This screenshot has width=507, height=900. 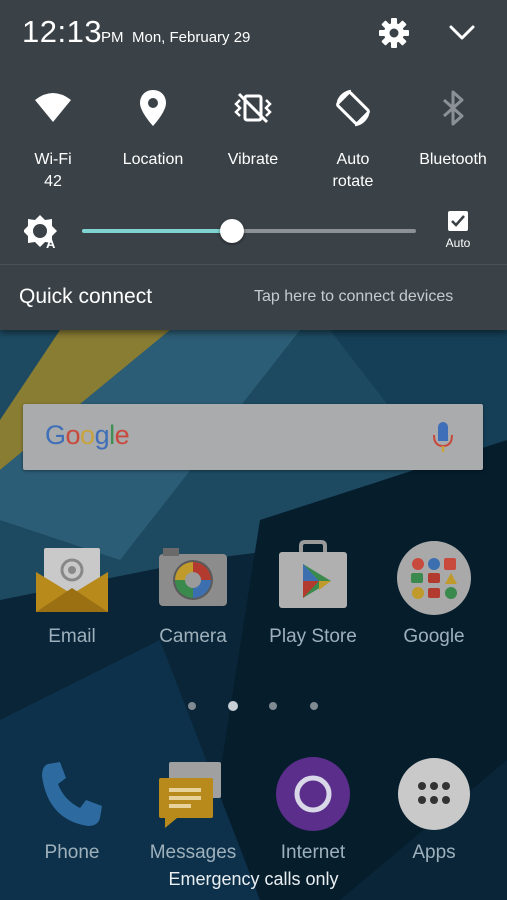 I want to click on app-label: Camera, so click(x=193, y=636).